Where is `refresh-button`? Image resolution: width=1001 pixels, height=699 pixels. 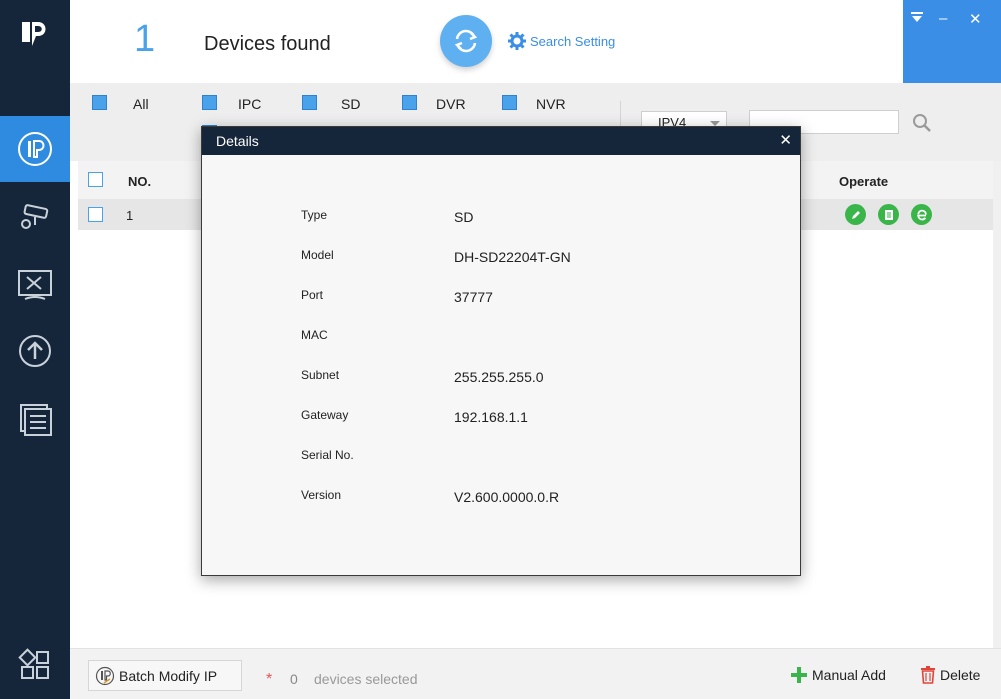
refresh-button is located at coordinates (466, 41).